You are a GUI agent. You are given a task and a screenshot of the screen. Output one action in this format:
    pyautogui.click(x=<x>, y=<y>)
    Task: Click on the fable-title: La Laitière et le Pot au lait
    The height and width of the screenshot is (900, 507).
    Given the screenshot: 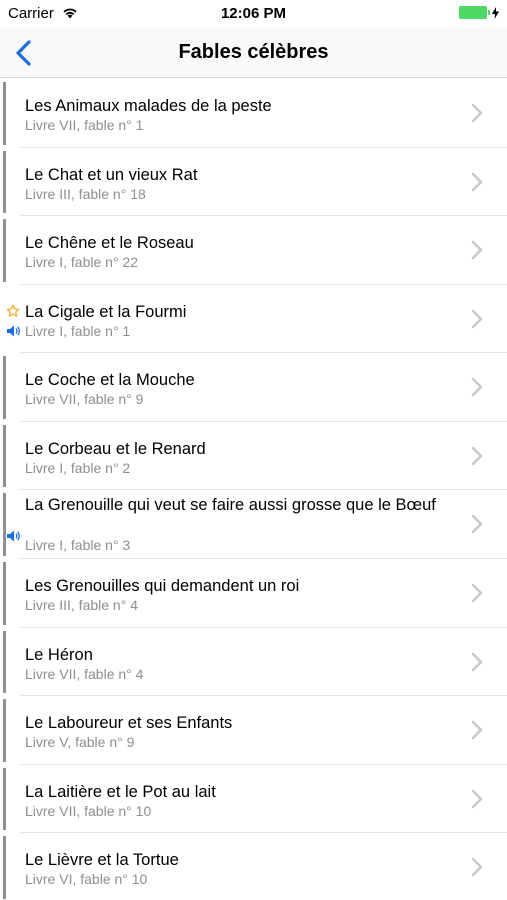 What is the action you would take?
    pyautogui.click(x=120, y=791)
    